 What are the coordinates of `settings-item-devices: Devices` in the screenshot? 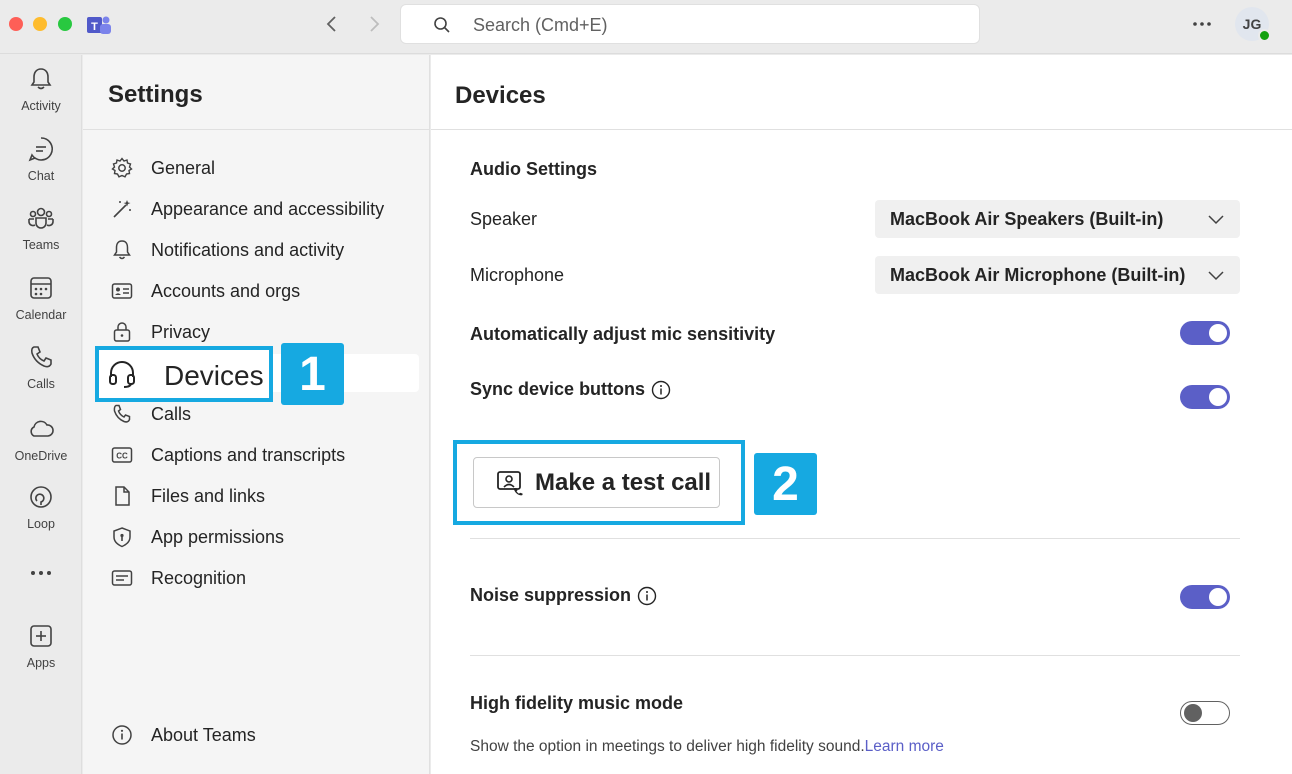 It's located at (184, 374).